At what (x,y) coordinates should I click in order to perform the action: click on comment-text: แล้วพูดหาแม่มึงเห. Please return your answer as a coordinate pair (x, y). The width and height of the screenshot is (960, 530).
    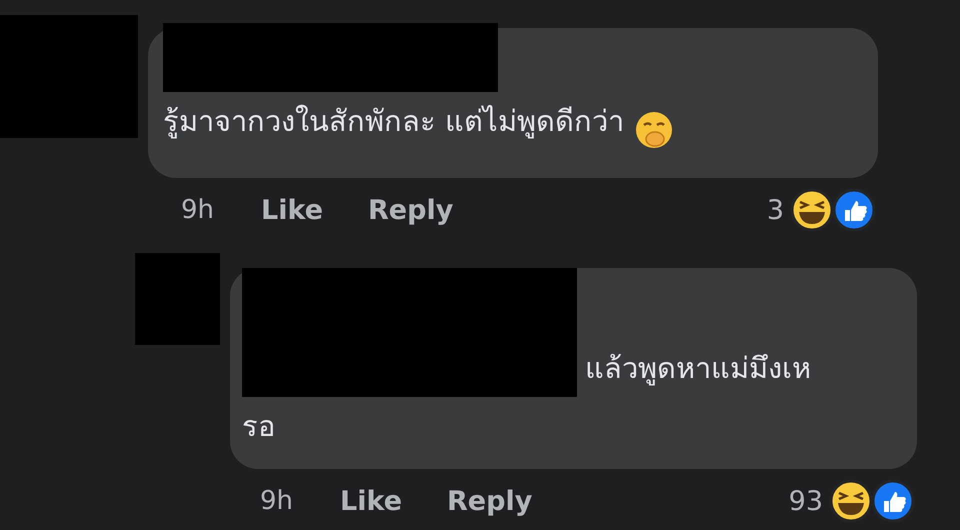
    Looking at the image, I should click on (698, 369).